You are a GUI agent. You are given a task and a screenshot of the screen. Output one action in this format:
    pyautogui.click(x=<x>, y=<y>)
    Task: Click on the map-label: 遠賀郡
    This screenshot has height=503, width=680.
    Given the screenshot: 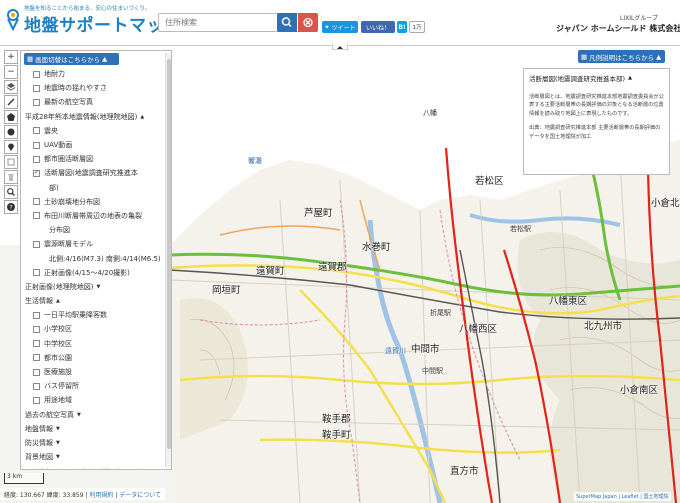 What is the action you would take?
    pyautogui.click(x=332, y=267)
    